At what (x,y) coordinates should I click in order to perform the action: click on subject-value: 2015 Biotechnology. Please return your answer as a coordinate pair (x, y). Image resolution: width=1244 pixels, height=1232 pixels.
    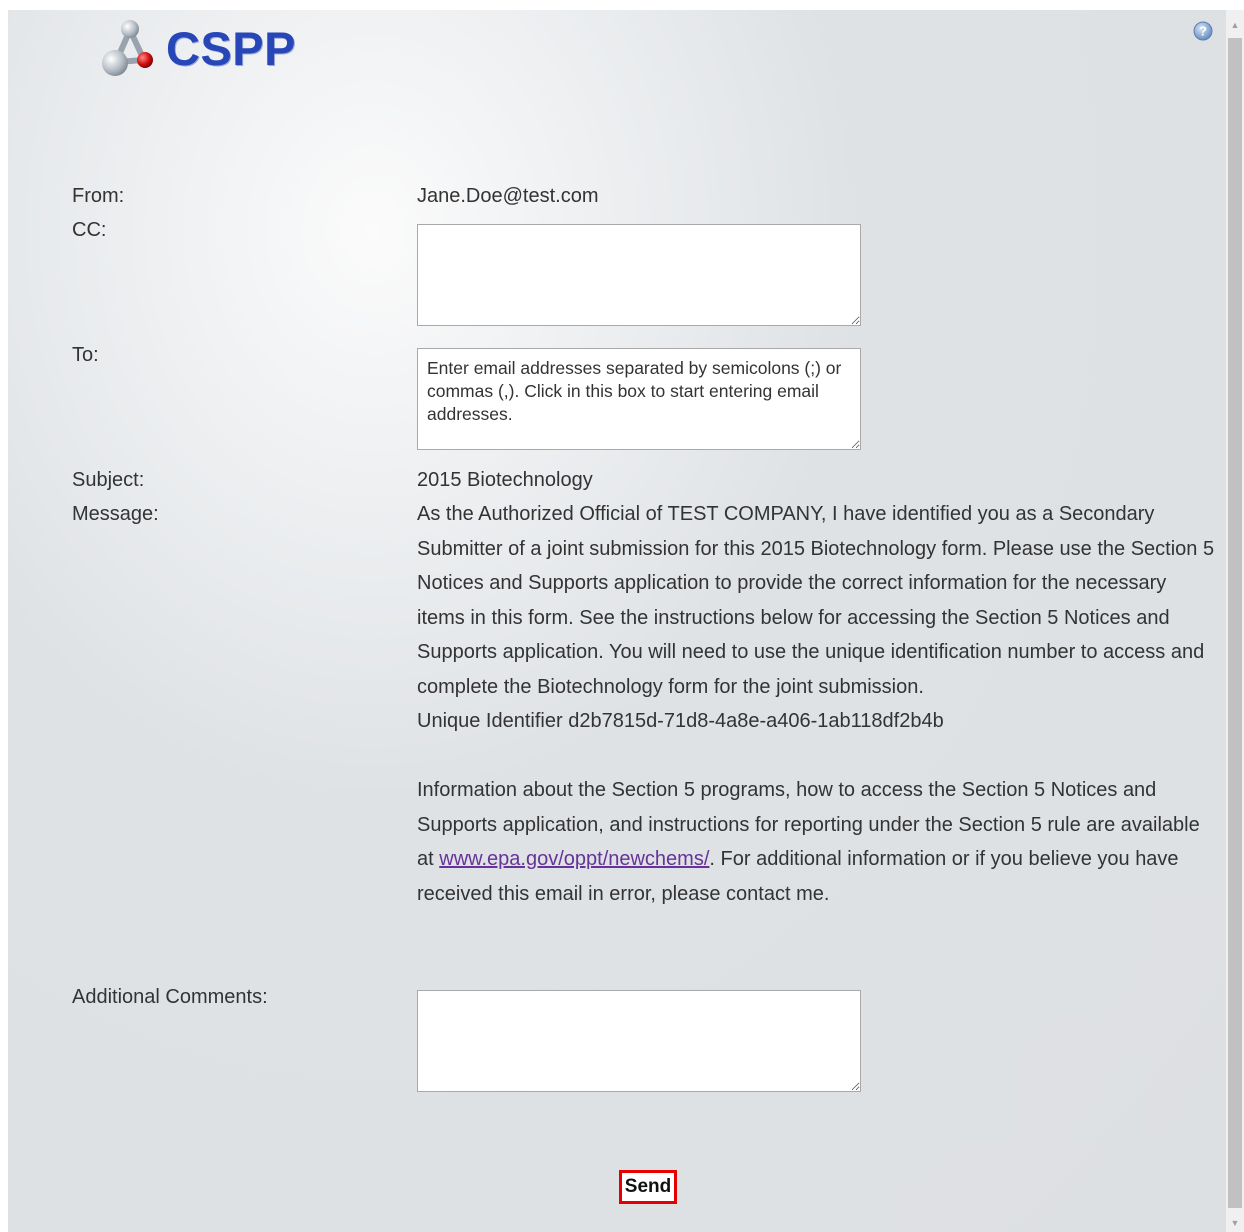
    Looking at the image, I should click on (505, 480).